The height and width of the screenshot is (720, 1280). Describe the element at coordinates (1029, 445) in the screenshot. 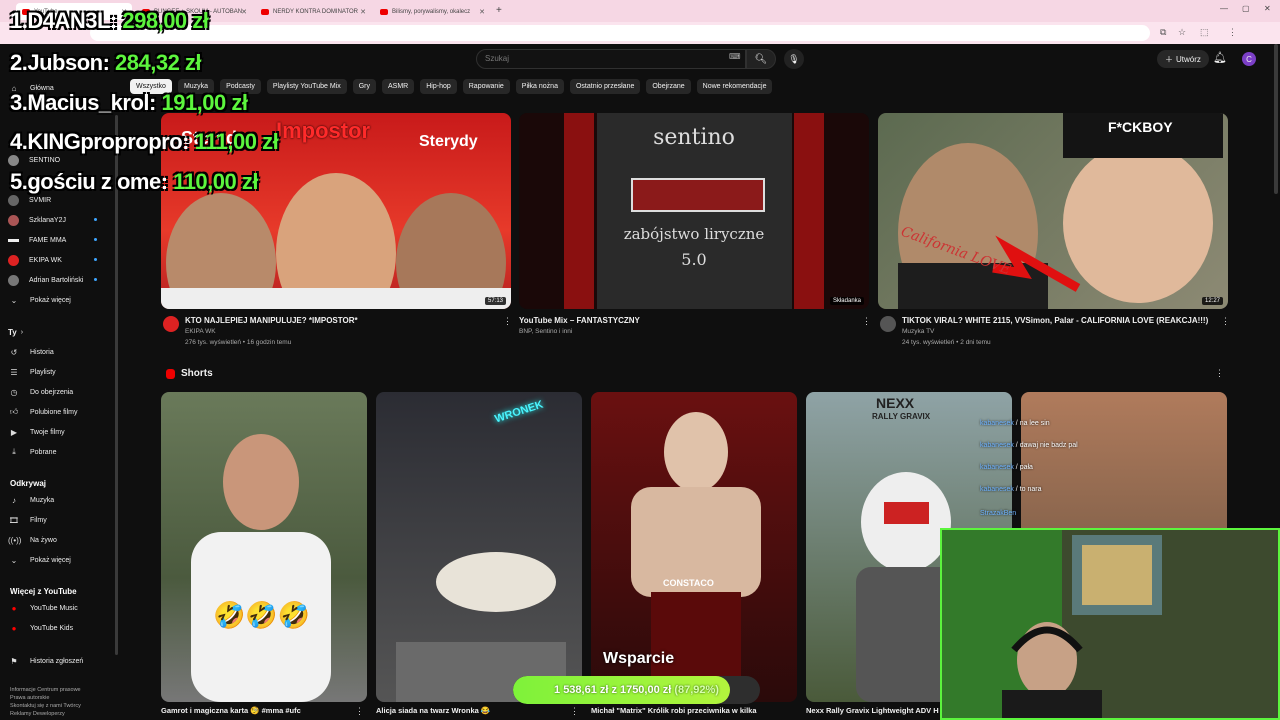

I see `chat-message: kabanesek / dawaj nie badz pal` at that location.